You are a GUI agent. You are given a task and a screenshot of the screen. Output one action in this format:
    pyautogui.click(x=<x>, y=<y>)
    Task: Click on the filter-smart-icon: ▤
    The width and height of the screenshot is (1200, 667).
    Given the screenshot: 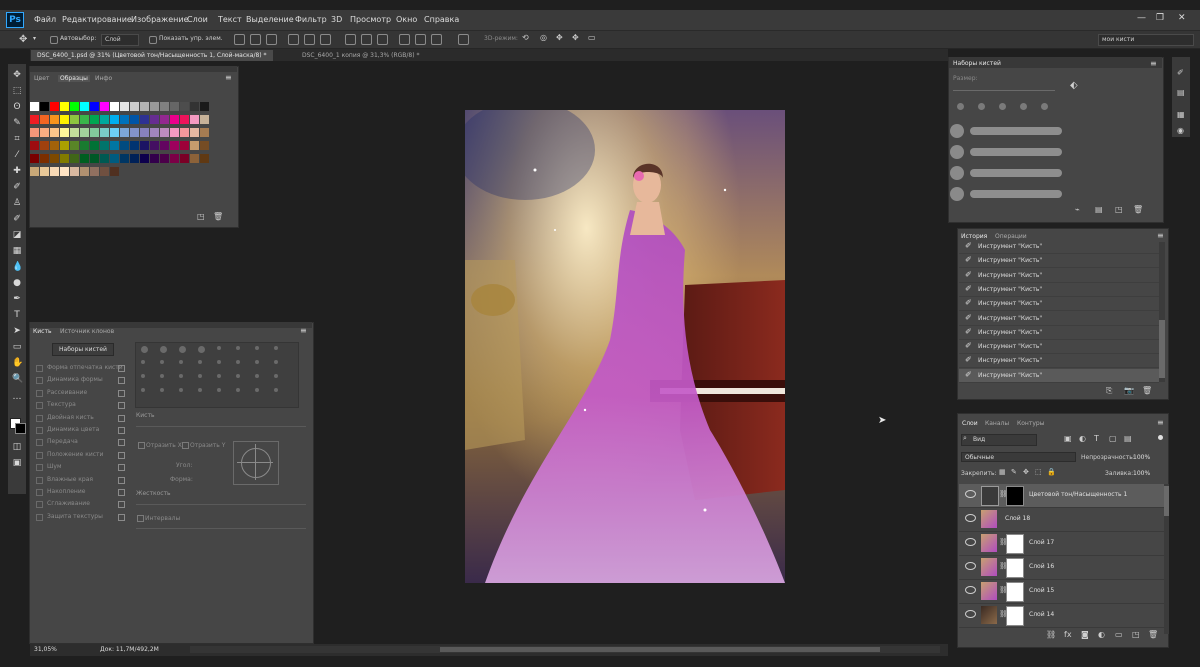 What is the action you would take?
    pyautogui.click(x=1128, y=438)
    